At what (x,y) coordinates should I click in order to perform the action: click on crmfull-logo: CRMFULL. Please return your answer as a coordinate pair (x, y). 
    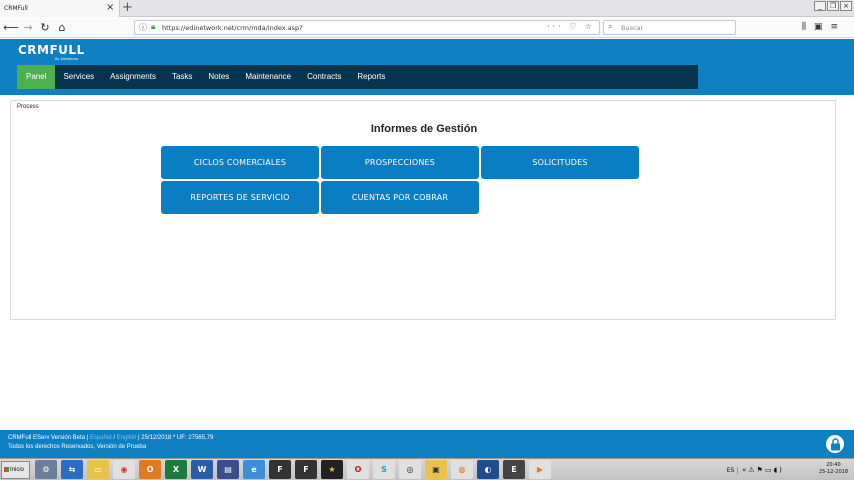
    Looking at the image, I should click on (51, 50).